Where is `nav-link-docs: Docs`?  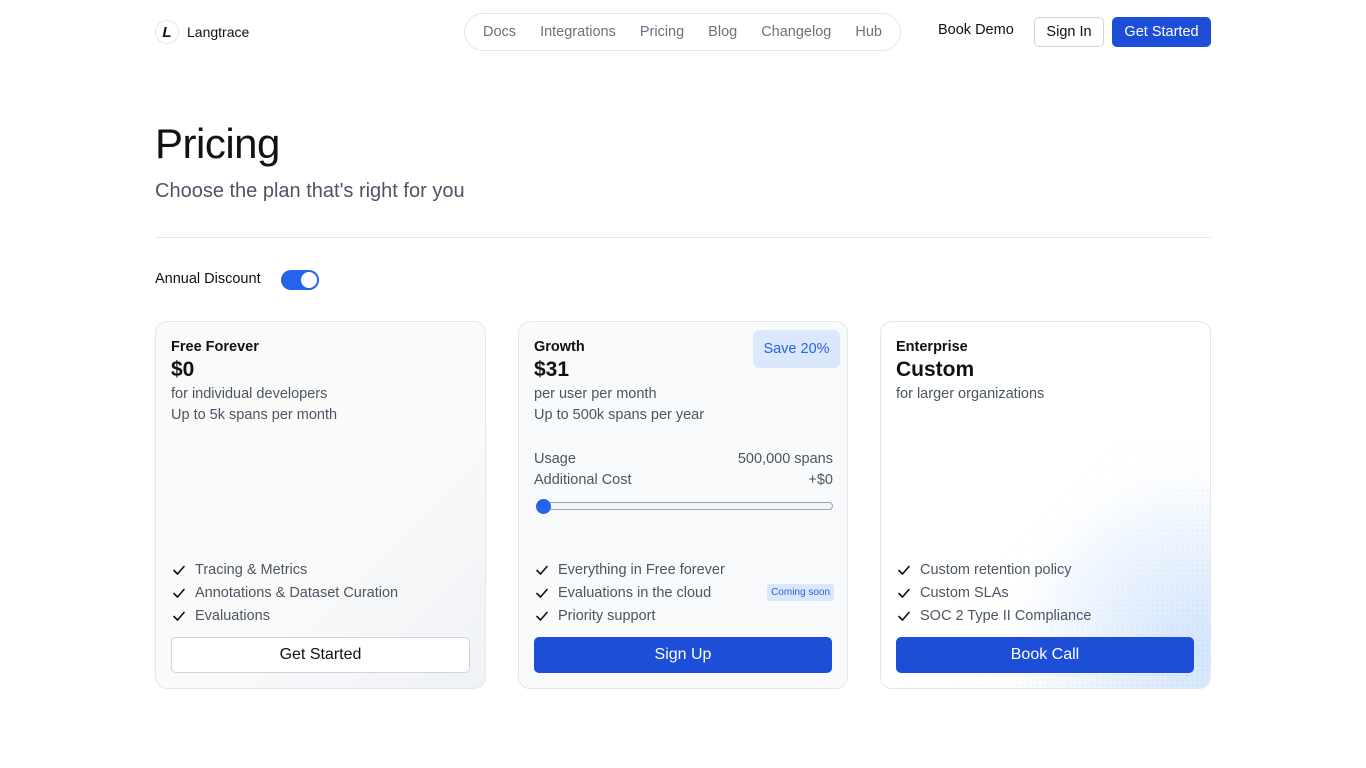
nav-link-docs: Docs is located at coordinates (499, 32).